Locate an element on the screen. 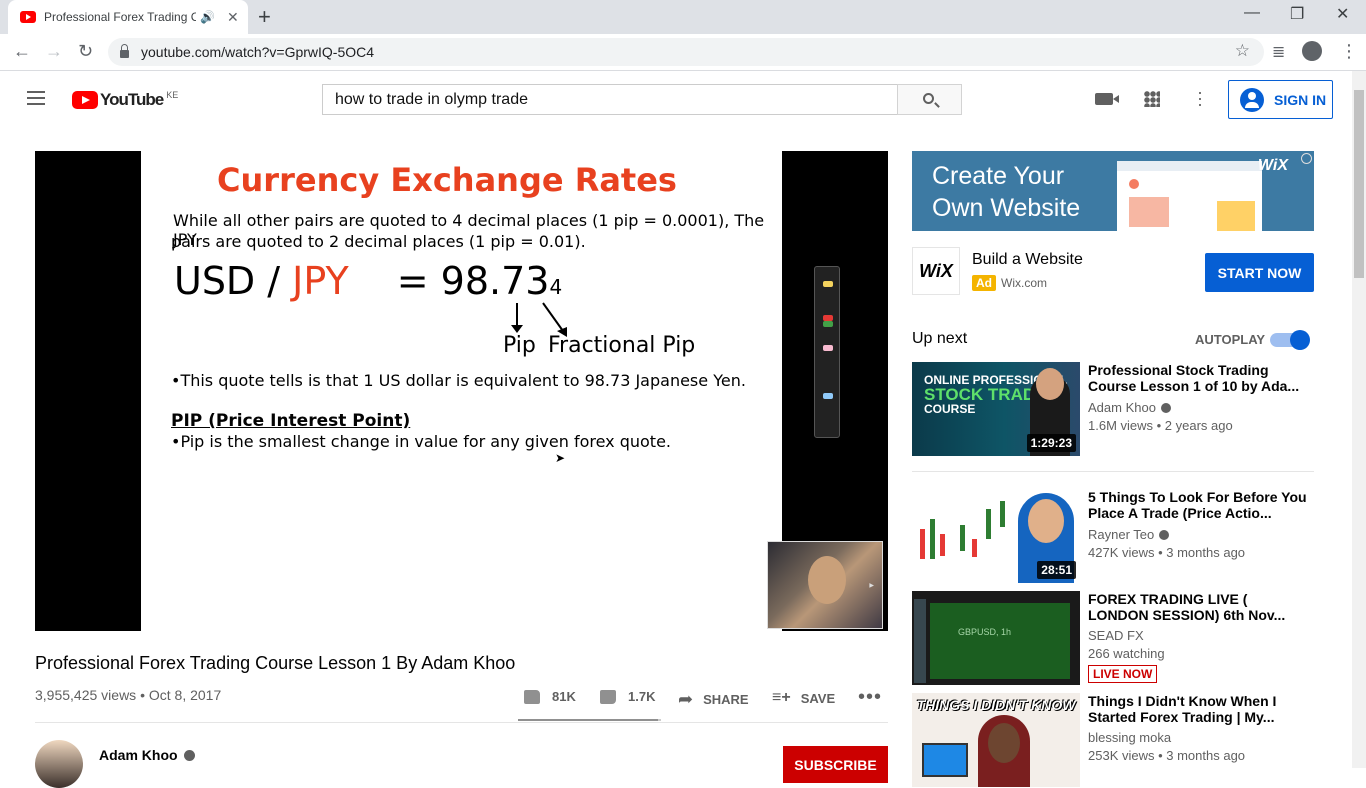  view-count-date: 3,955,425 views • Oct 8, 2017 is located at coordinates (128, 695).